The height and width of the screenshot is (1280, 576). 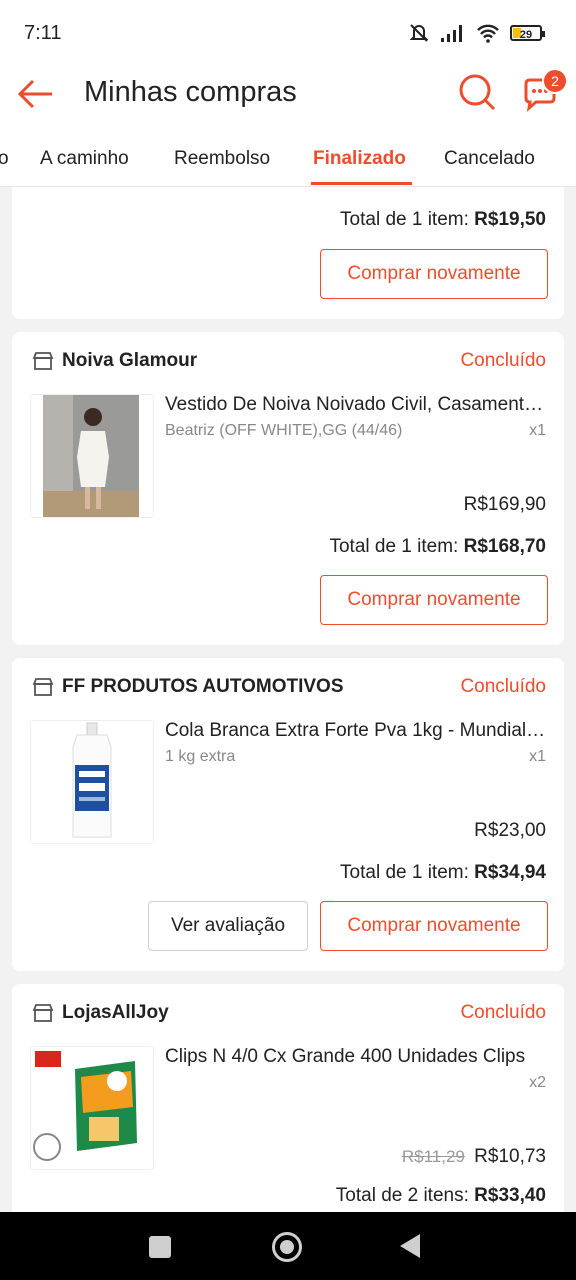 I want to click on order-total: Total de 2 itens: R$33,40, so click(x=440, y=1195).